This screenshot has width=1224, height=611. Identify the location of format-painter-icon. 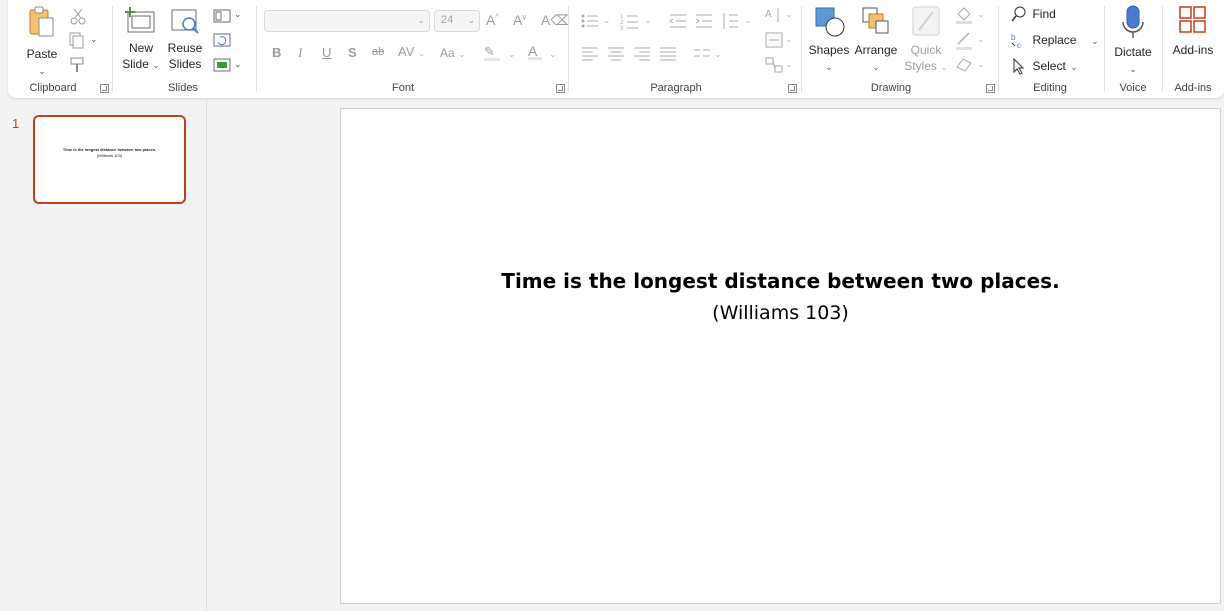
(78, 65).